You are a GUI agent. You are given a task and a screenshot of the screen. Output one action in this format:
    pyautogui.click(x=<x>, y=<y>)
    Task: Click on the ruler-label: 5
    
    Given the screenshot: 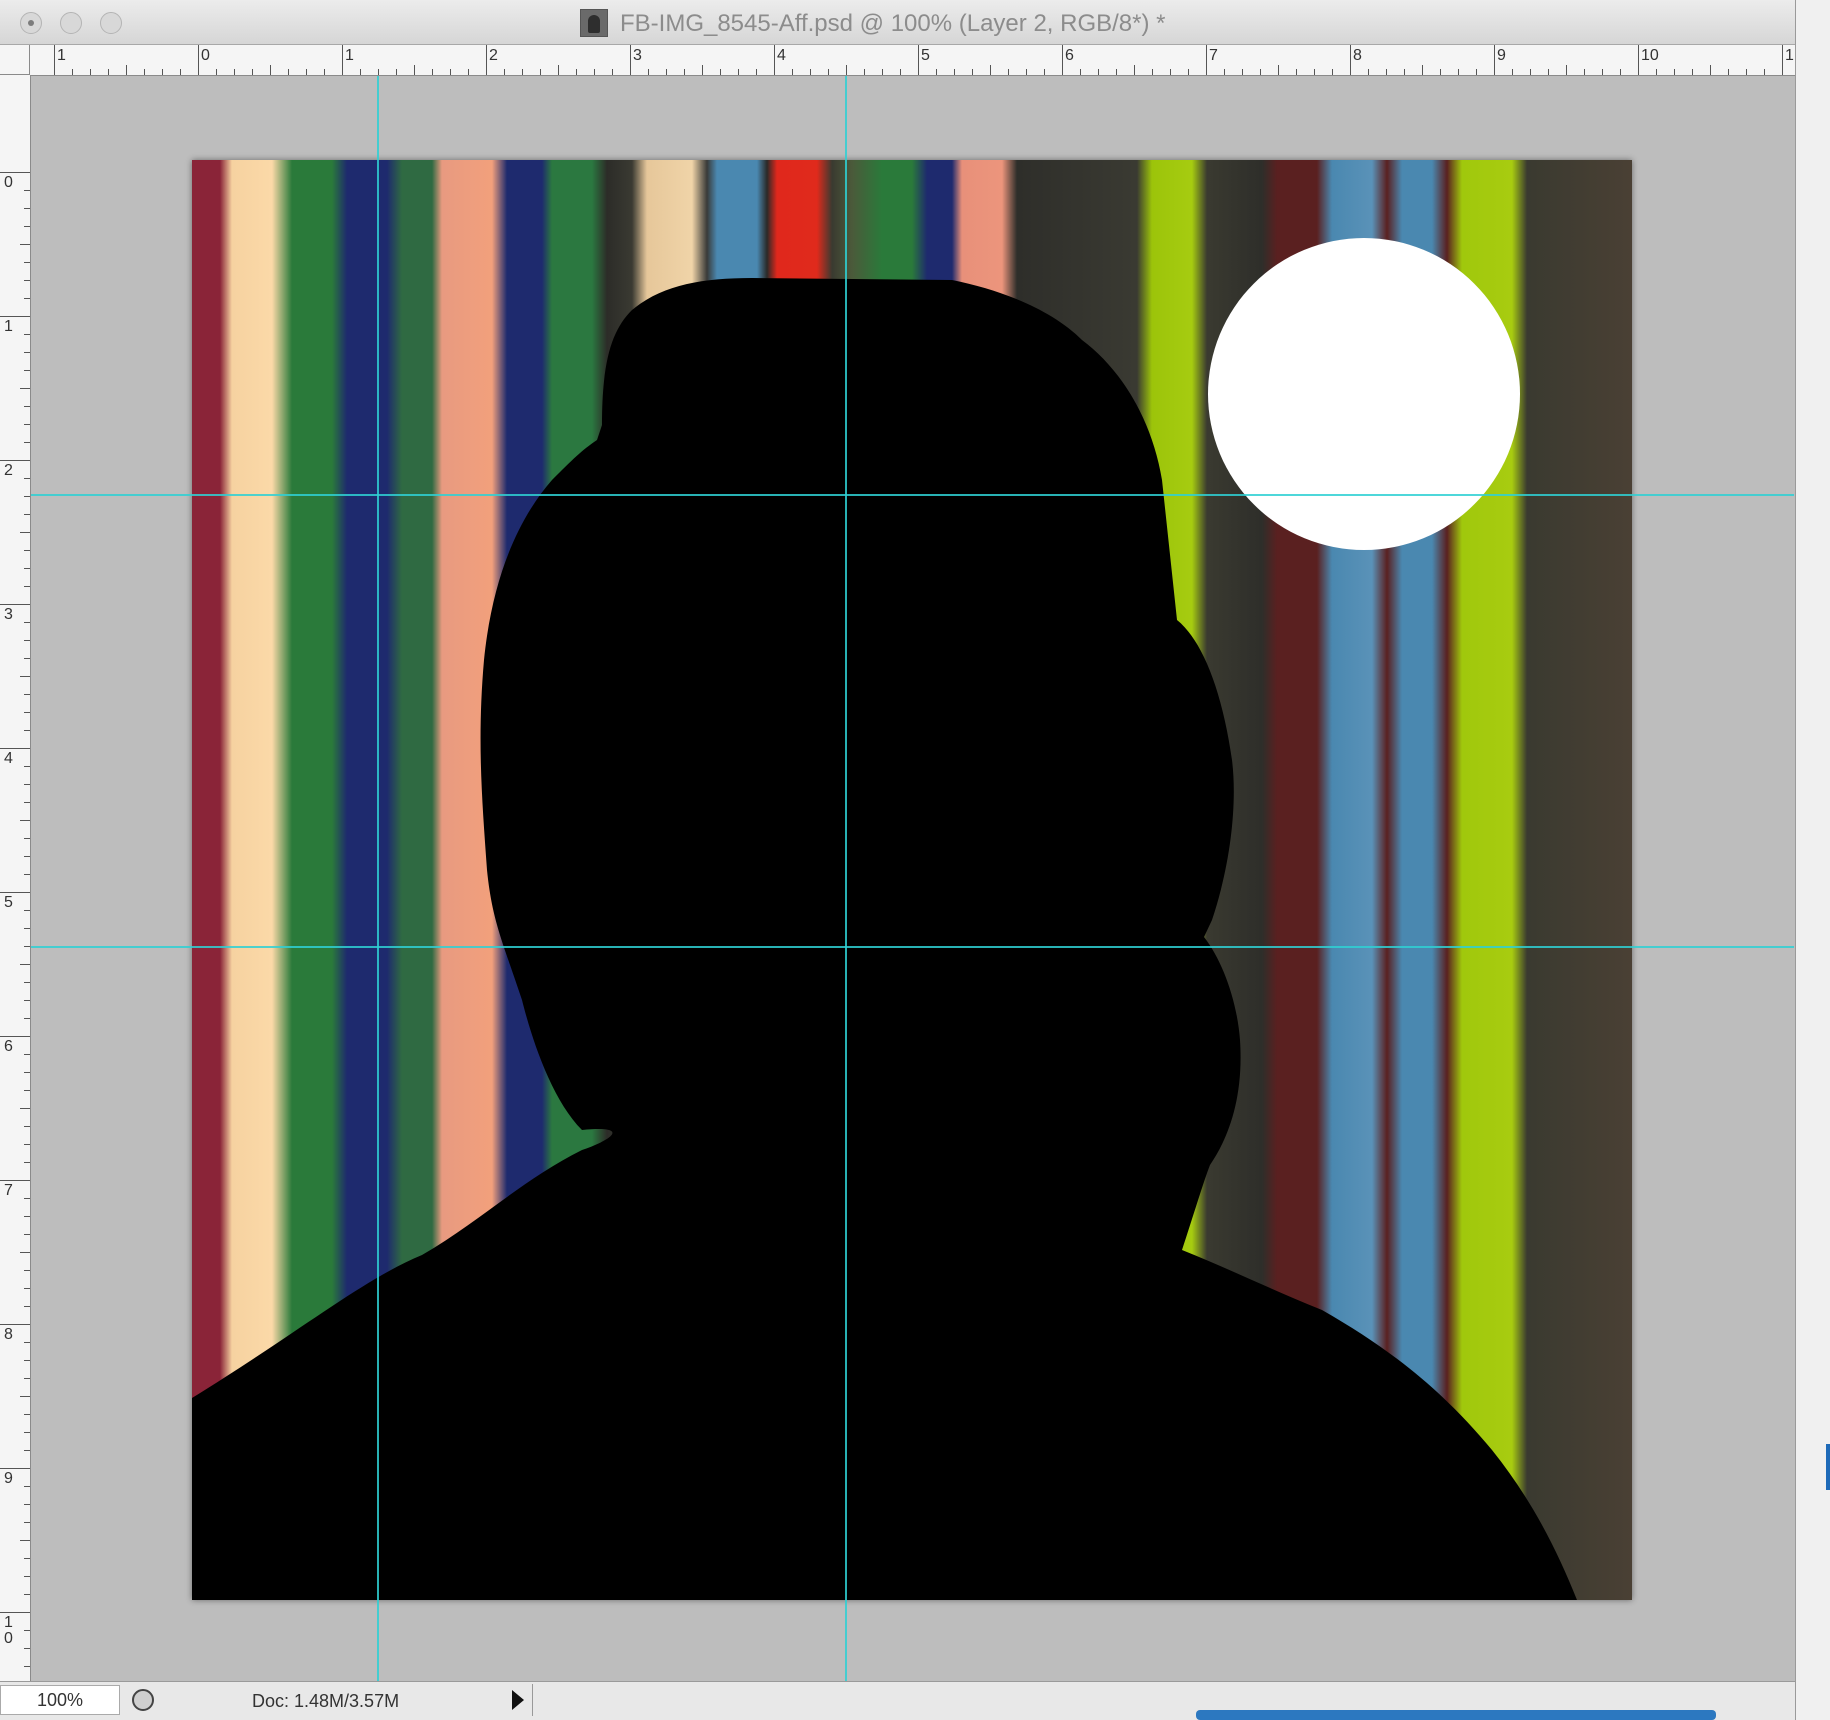 What is the action you would take?
    pyautogui.click(x=8, y=902)
    